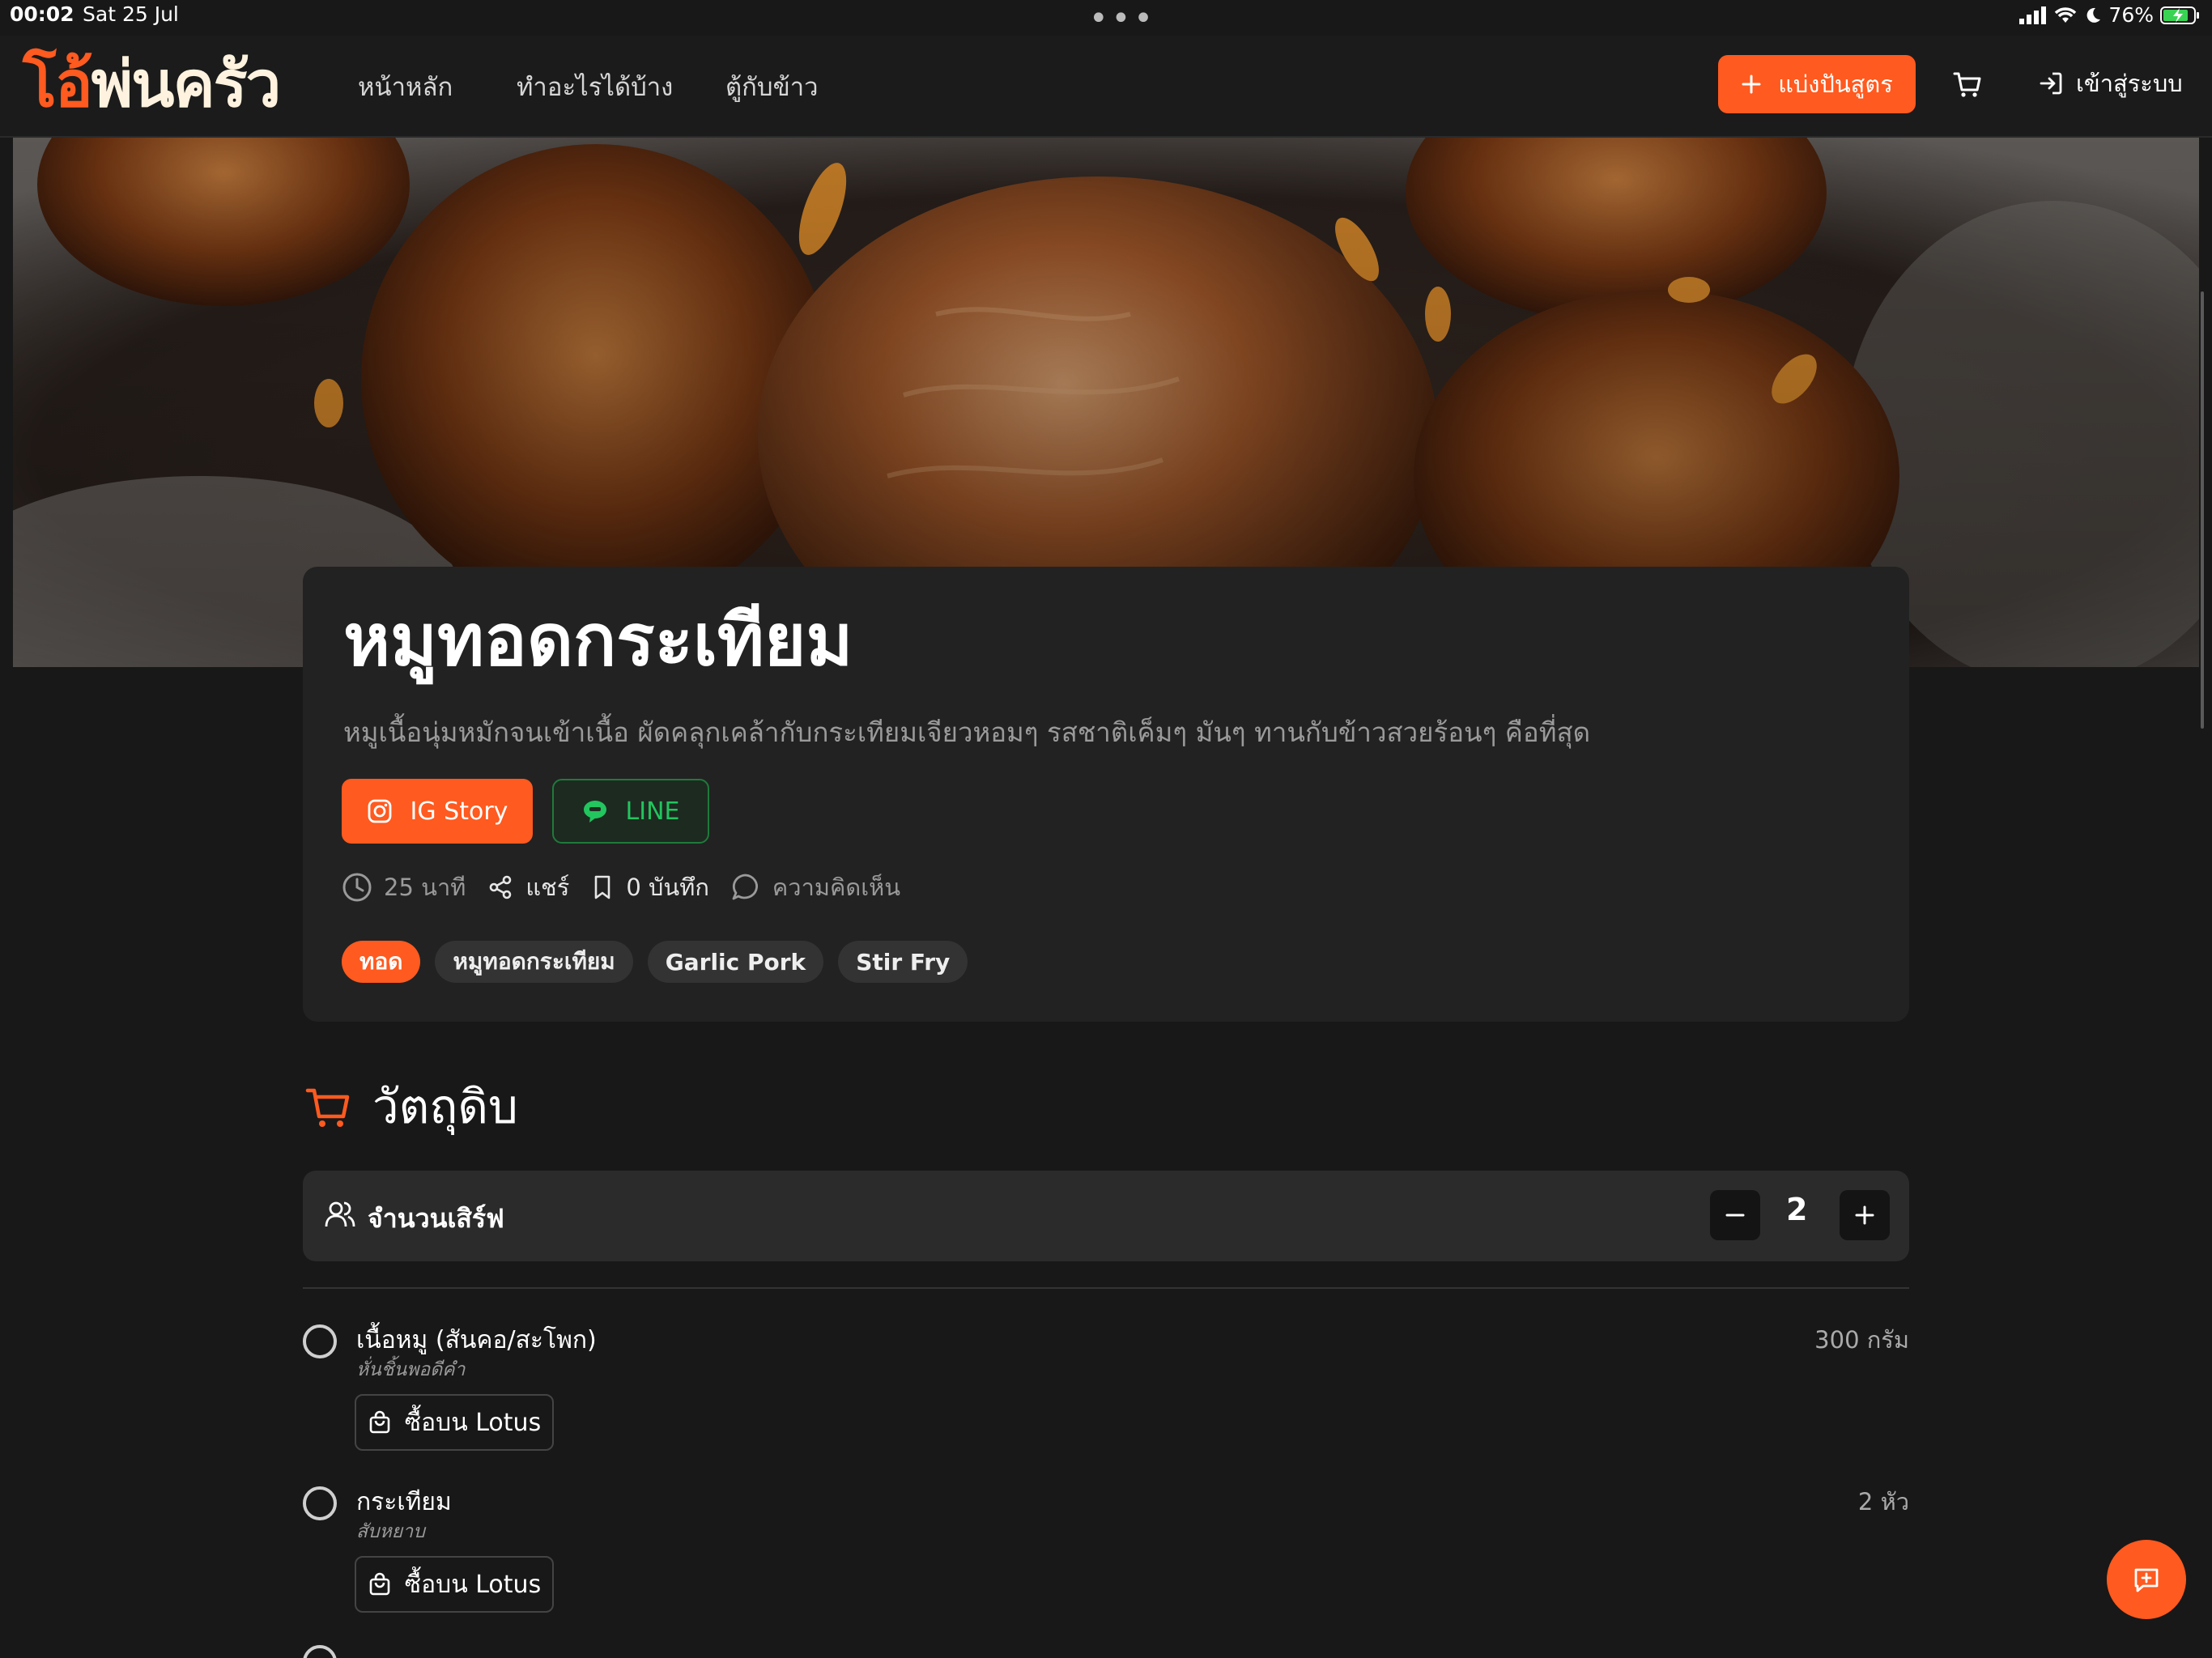 The image size is (2212, 1658). I want to click on ingredient-name: กระเทียม, so click(404, 1502).